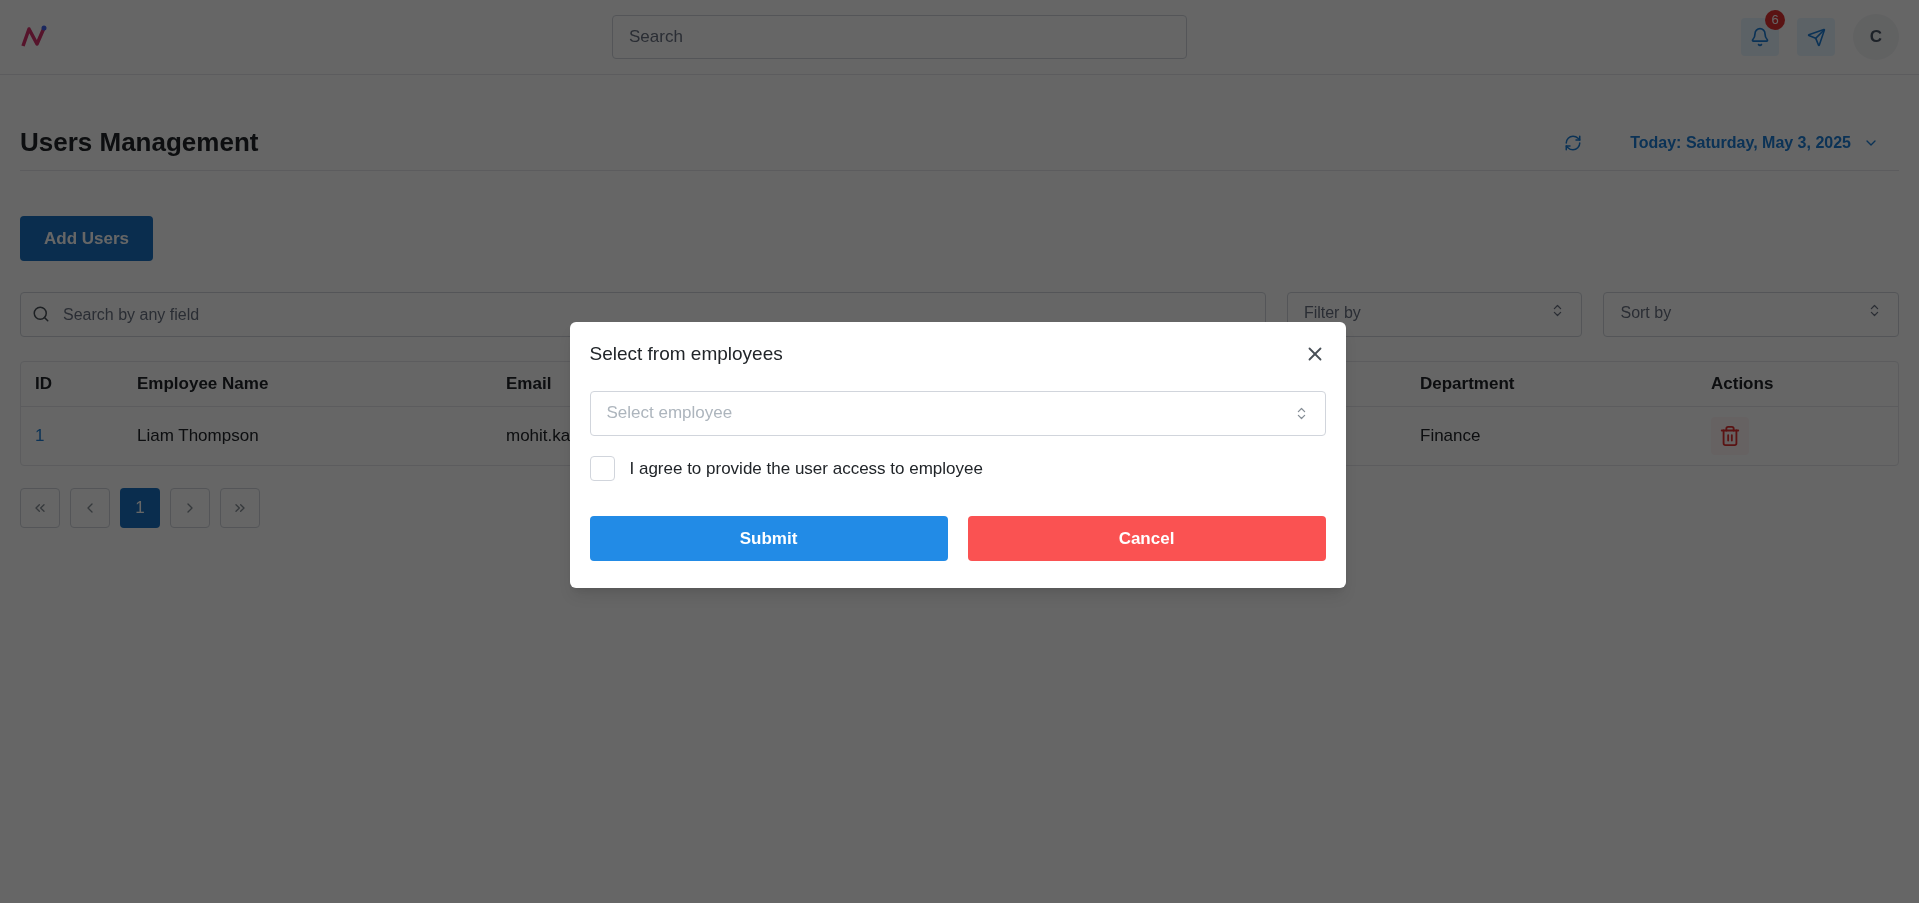 Image resolution: width=1919 pixels, height=903 pixels. I want to click on table-cell: mohit.ka, so click(538, 436).